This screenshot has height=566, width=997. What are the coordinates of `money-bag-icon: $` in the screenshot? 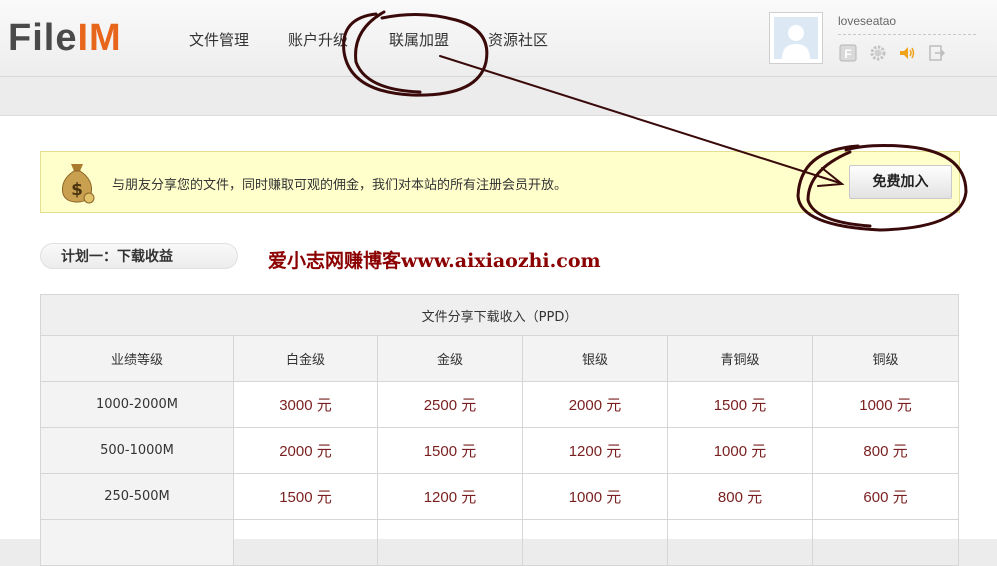 It's located at (78, 184).